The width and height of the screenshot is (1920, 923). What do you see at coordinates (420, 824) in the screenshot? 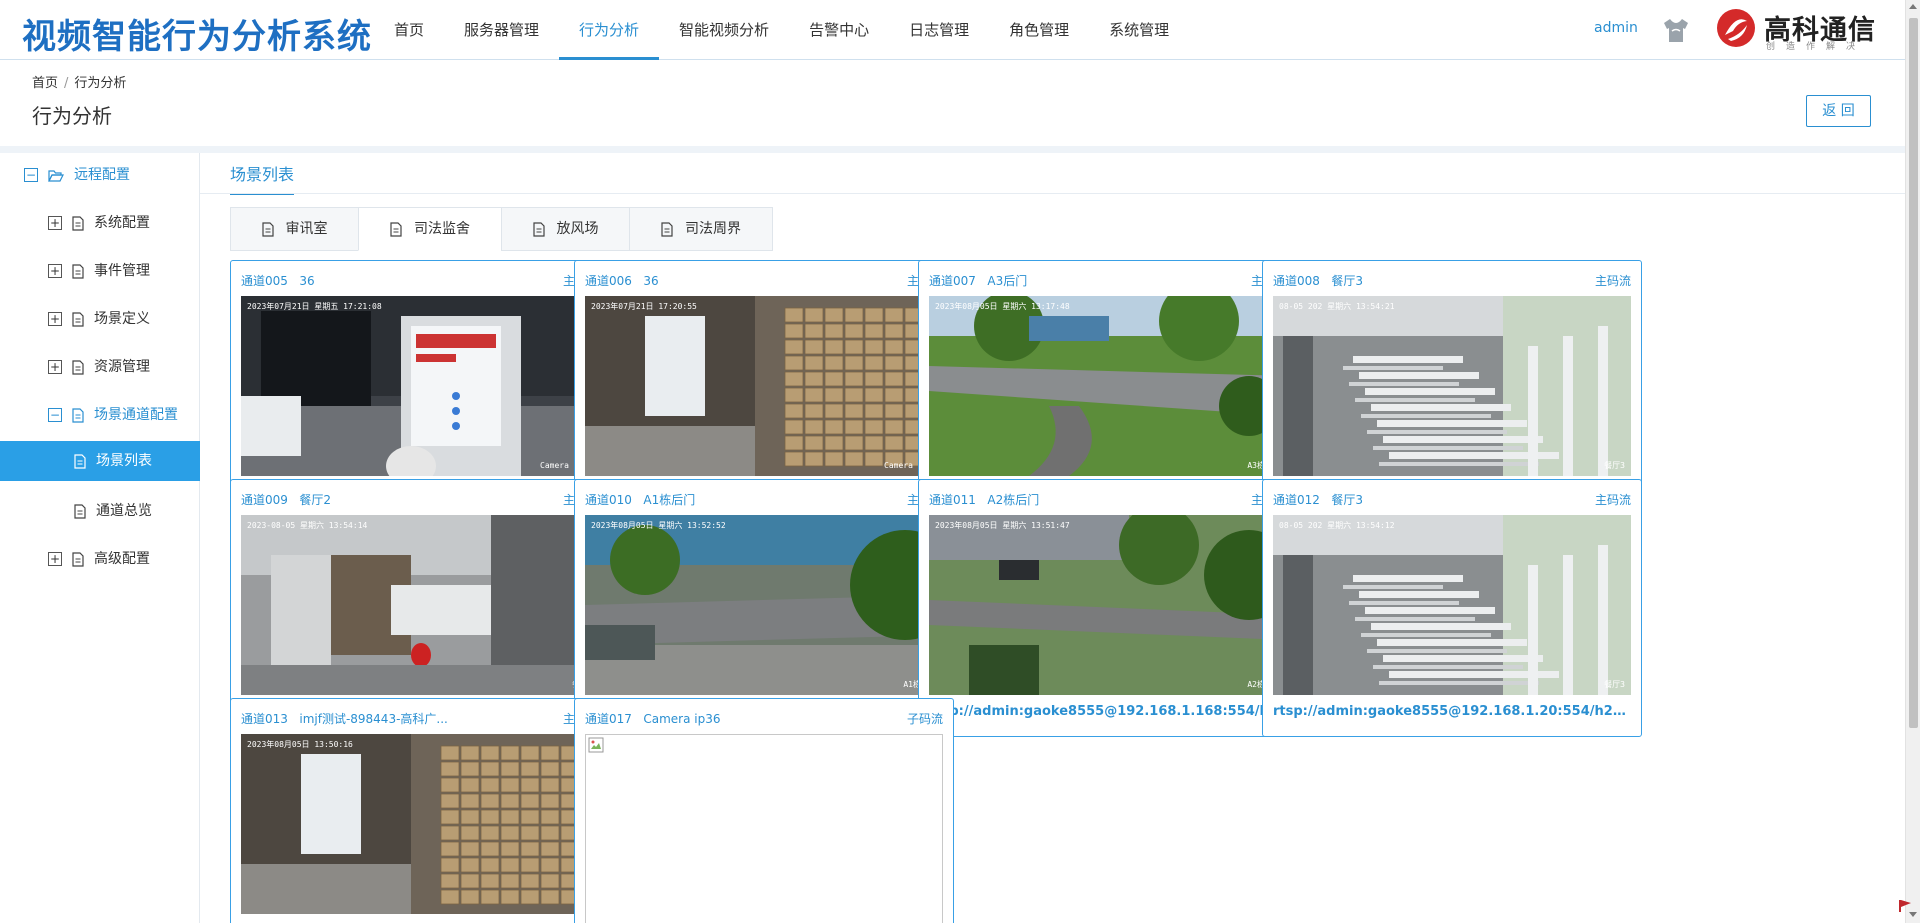
I see `camera-preview-image: 2023年08月05日 13:50:16` at bounding box center [420, 824].